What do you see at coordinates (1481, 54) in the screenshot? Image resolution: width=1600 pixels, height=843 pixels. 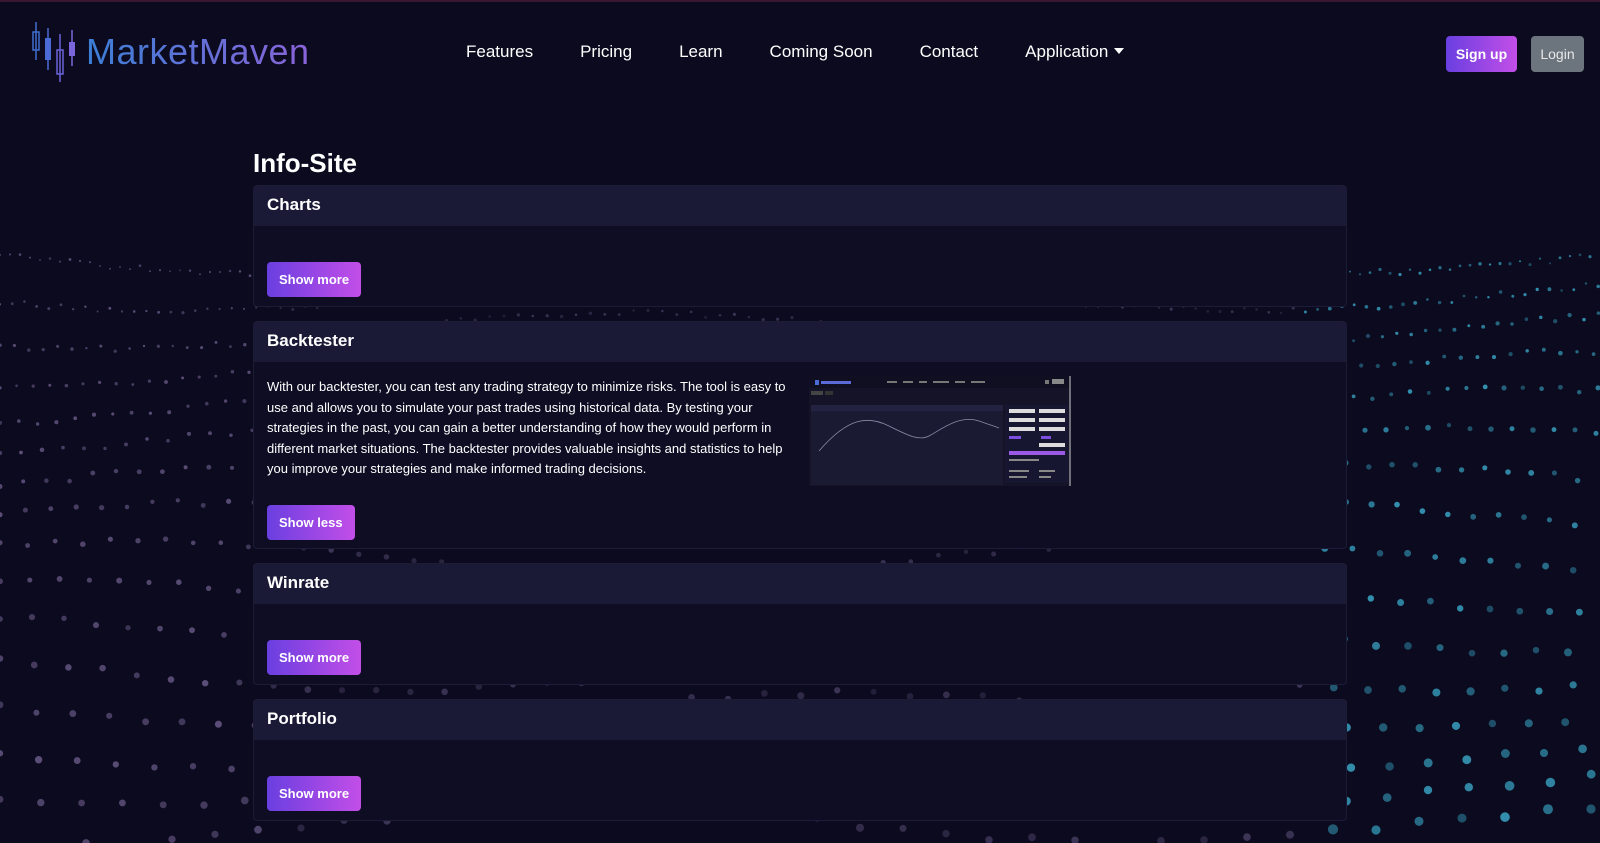 I see `signup-button: Sign up` at bounding box center [1481, 54].